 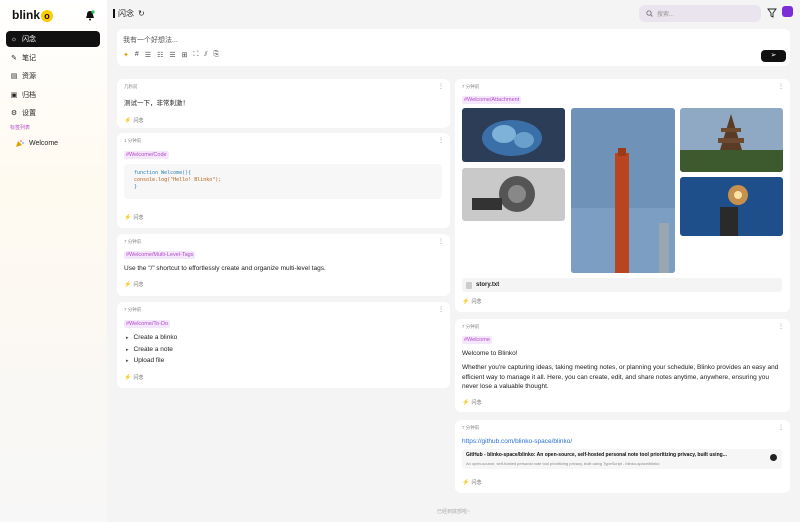 I want to click on resources-icon: ▤, so click(x=14, y=76).